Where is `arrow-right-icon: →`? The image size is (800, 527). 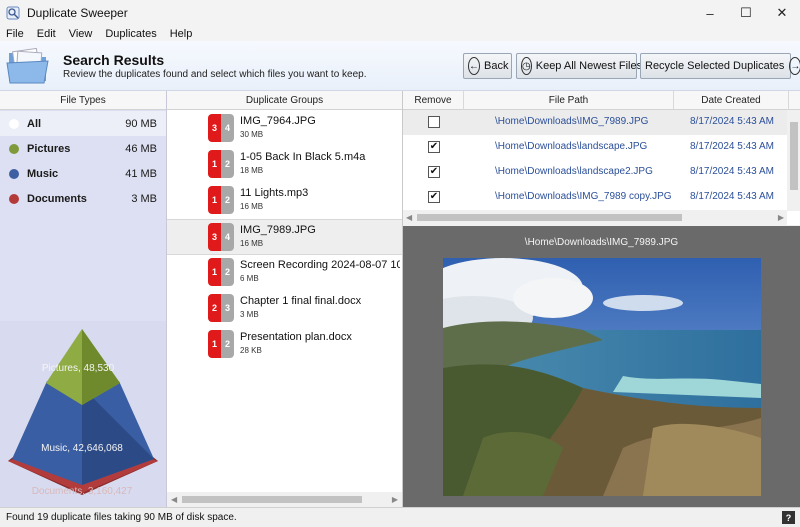
arrow-right-icon: → is located at coordinates (794, 66).